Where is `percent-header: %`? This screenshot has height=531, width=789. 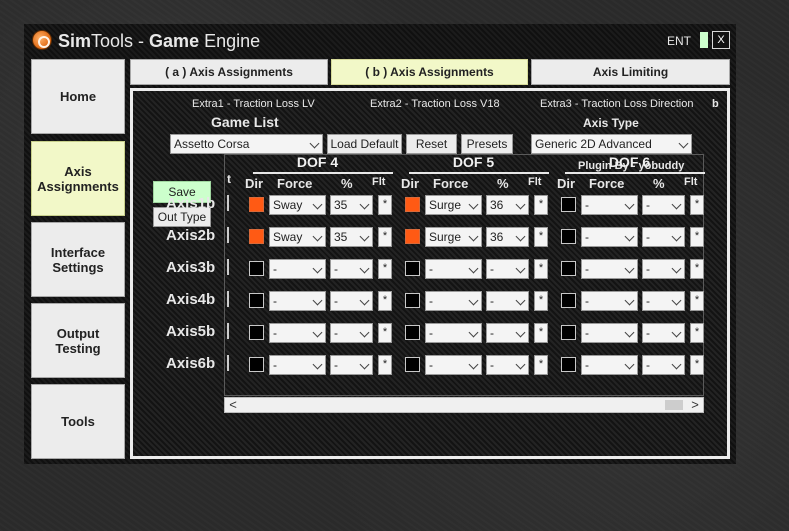
percent-header: % is located at coordinates (347, 183).